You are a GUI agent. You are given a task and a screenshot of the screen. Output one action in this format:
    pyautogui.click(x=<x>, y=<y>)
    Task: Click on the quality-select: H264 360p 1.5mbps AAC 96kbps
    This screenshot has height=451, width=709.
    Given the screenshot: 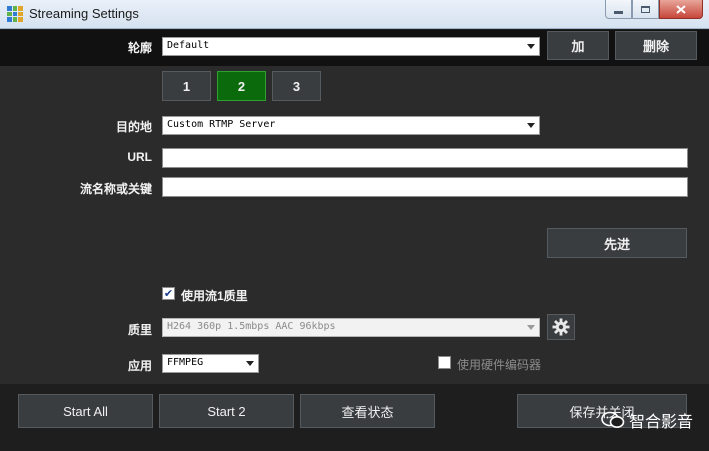 What is the action you would take?
    pyautogui.click(x=351, y=327)
    